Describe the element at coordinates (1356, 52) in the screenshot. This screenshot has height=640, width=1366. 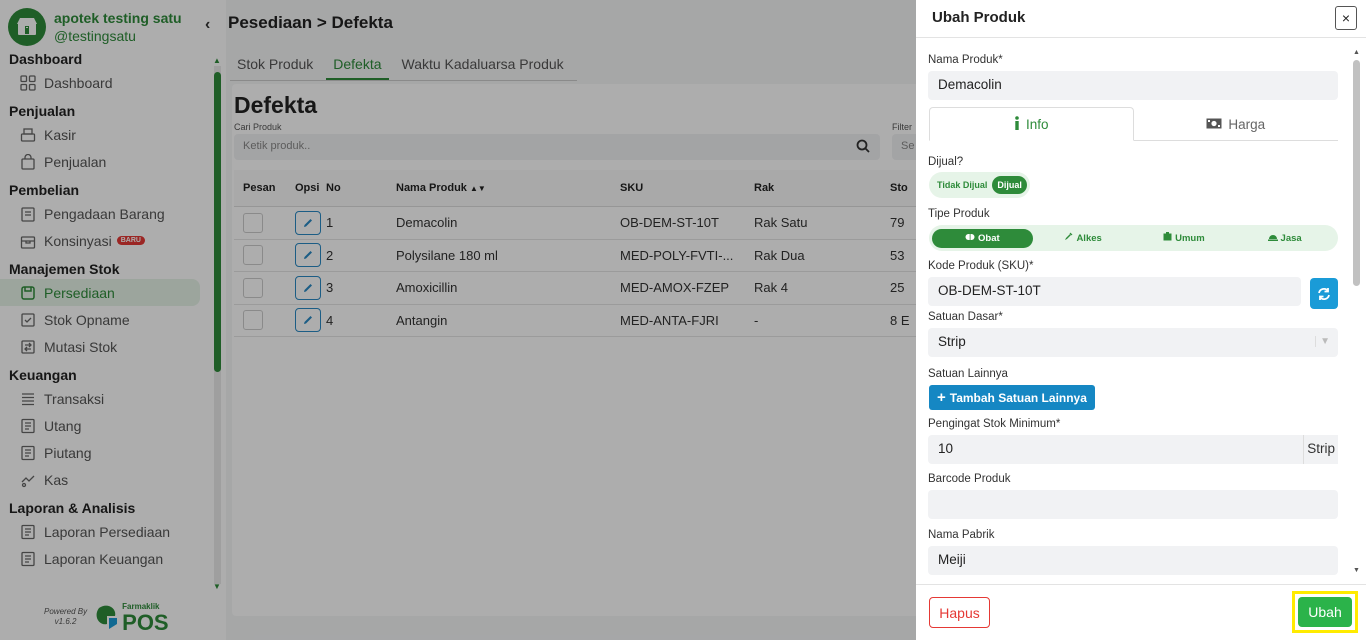
I see `scroll-up-arrow-icon: ▲` at that location.